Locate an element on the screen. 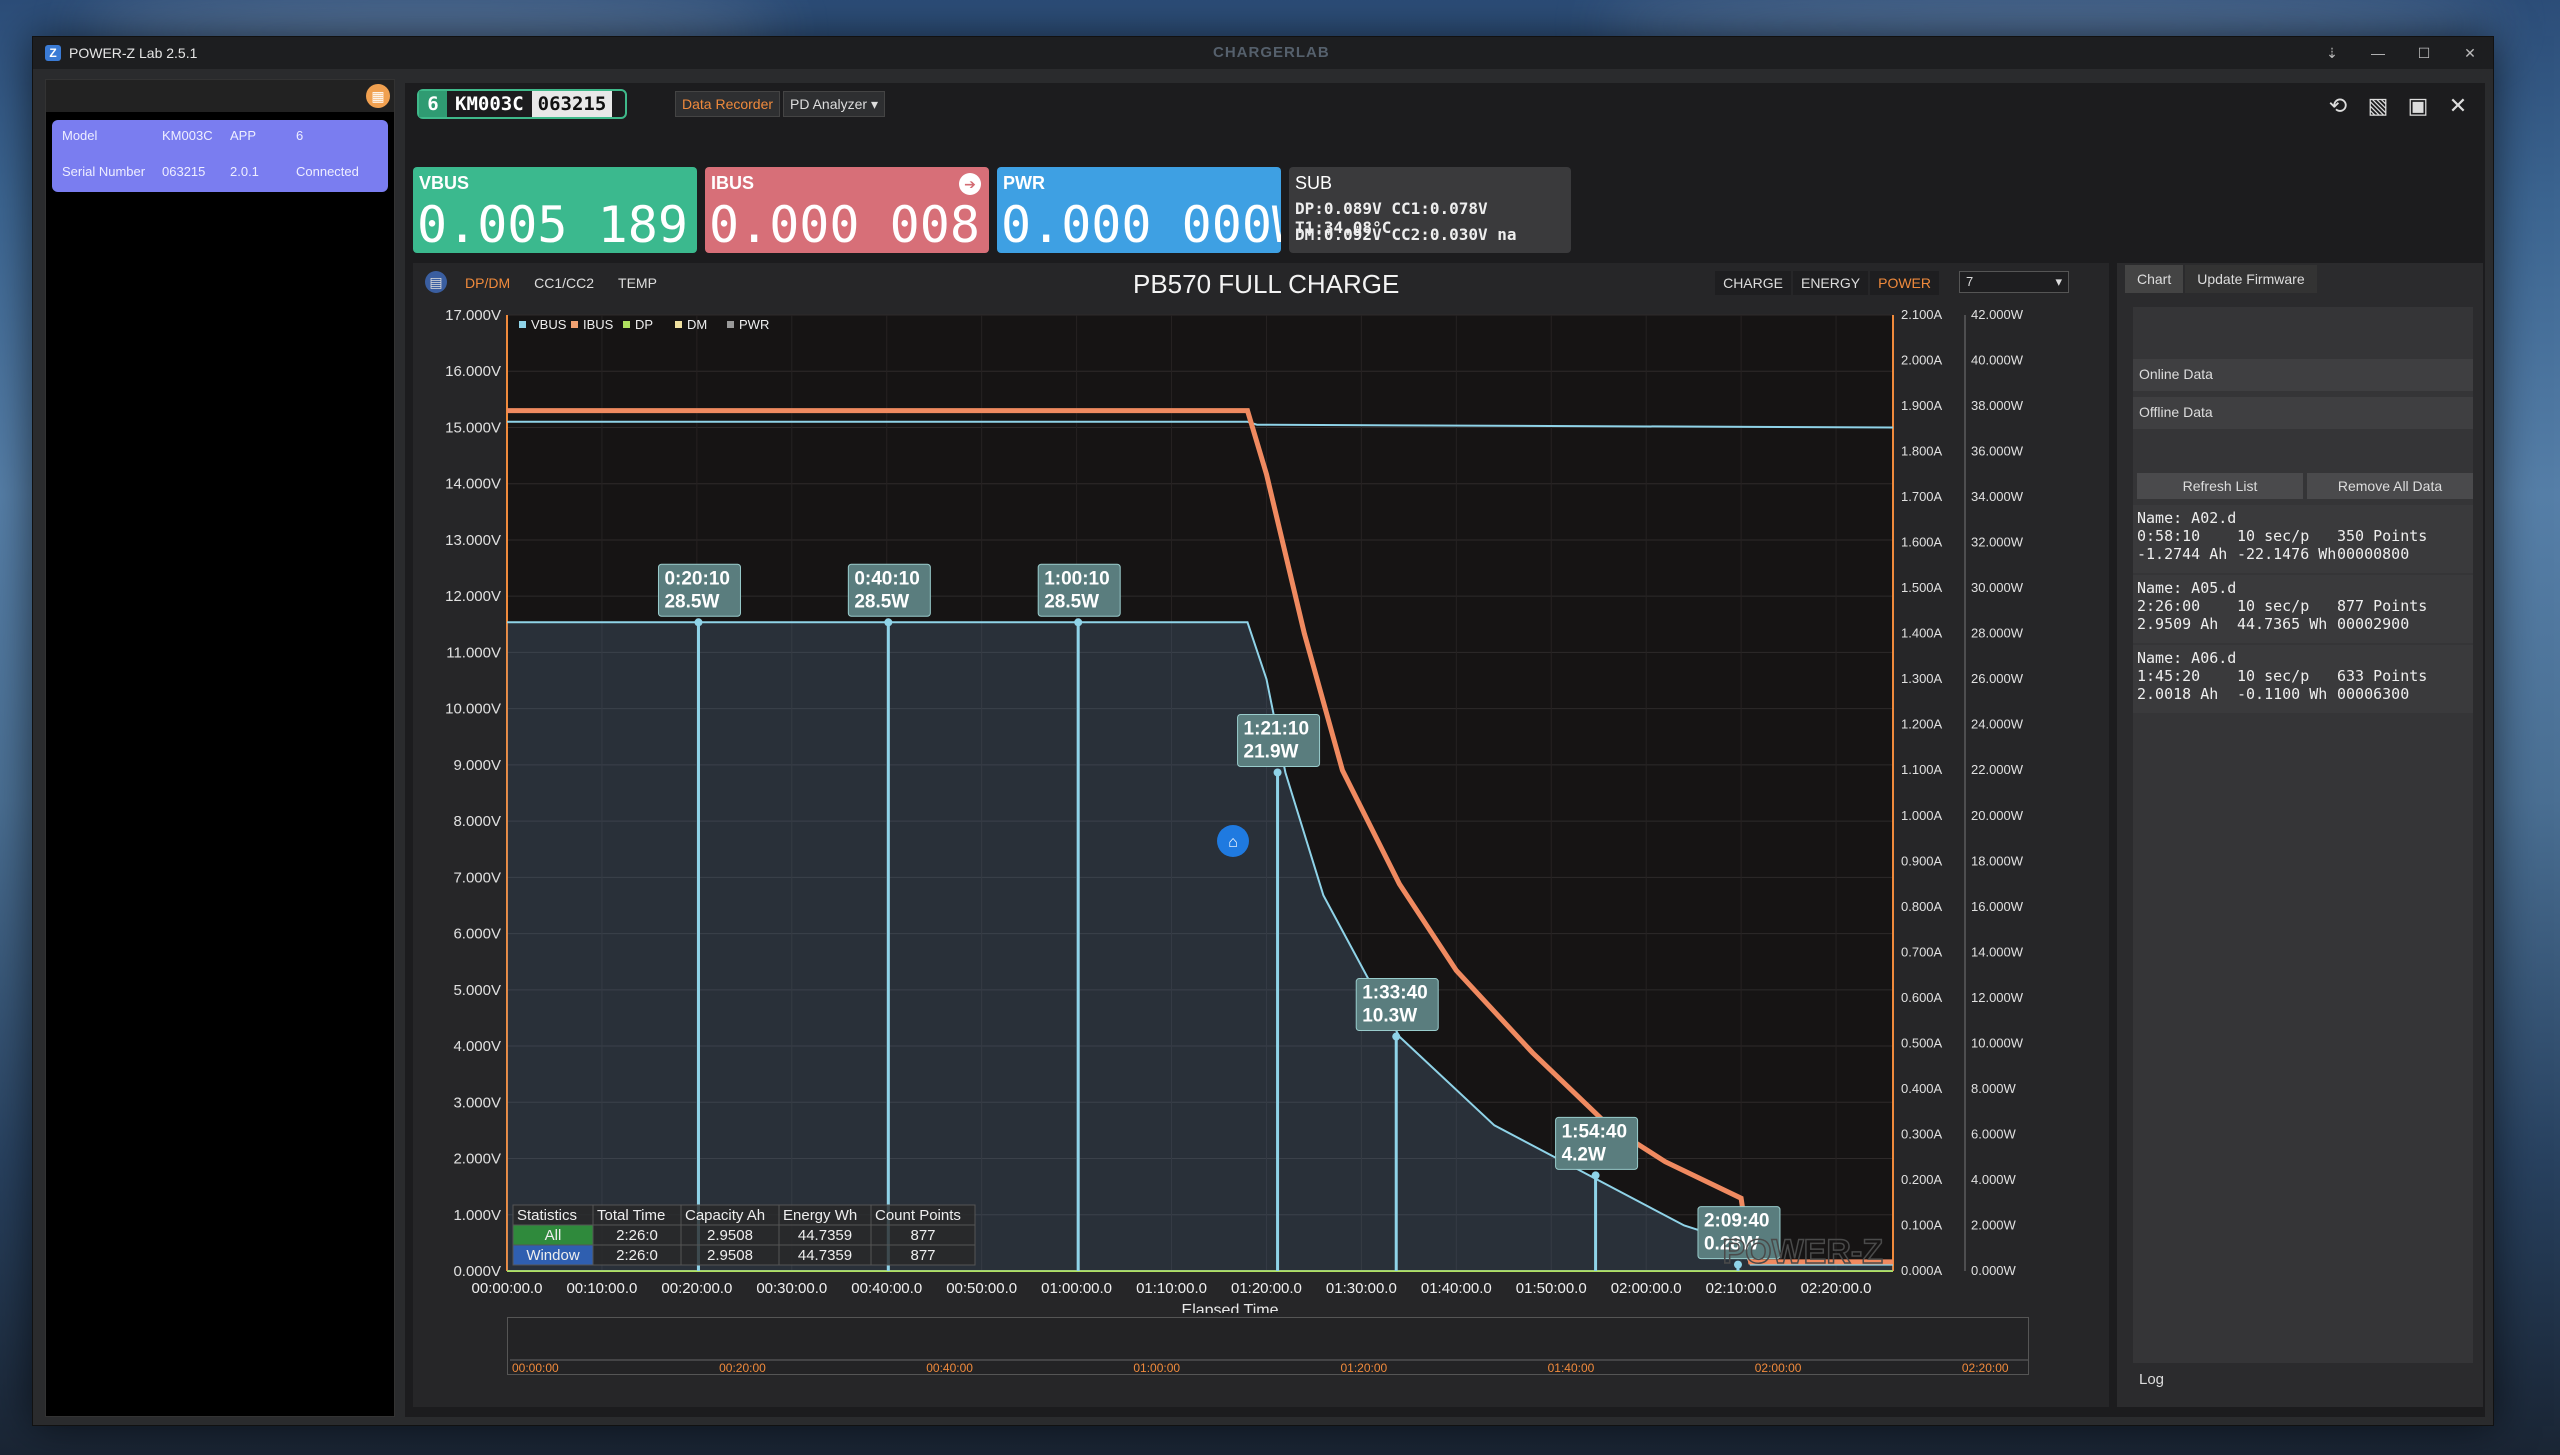 The width and height of the screenshot is (2560, 1455). tab-temp: TEMP is located at coordinates (637, 283).